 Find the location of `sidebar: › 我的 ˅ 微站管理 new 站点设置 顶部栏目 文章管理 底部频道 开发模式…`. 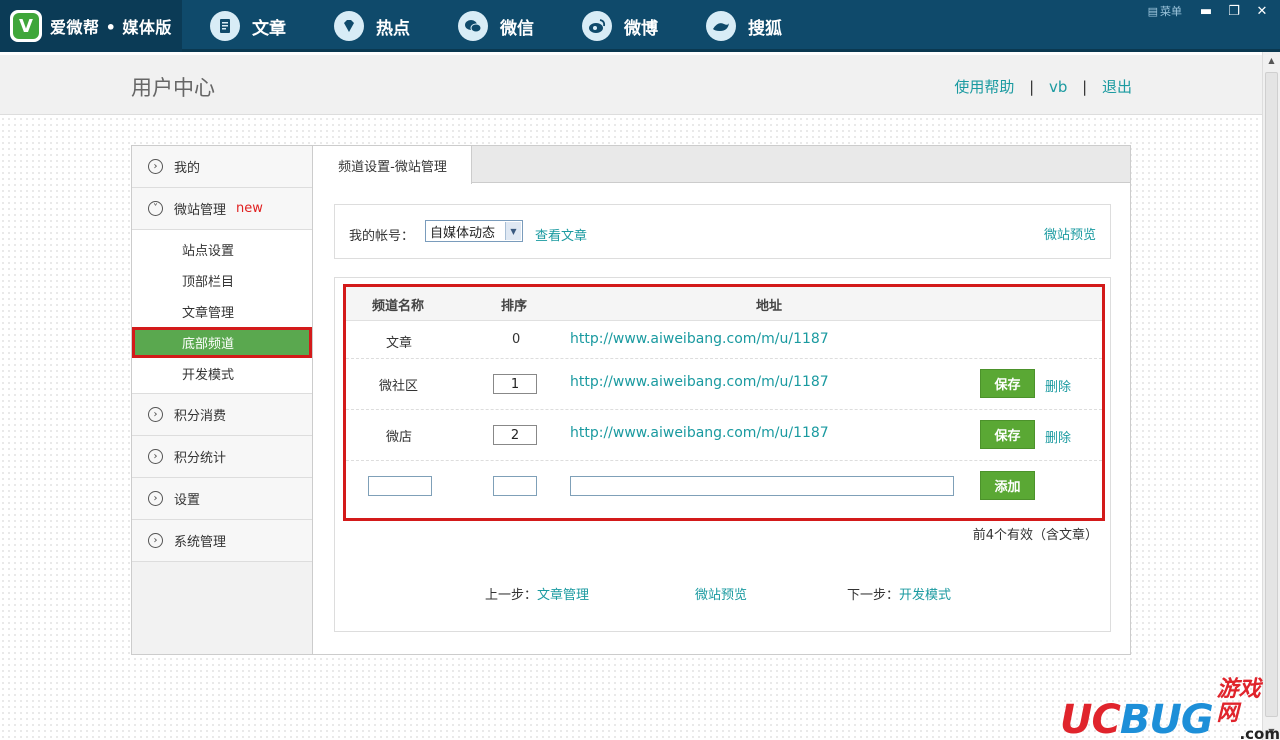

sidebar: › 我的 ˅ 微站管理 new 站点设置 顶部栏目 文章管理 底部频道 开发模式… is located at coordinates (222, 400).